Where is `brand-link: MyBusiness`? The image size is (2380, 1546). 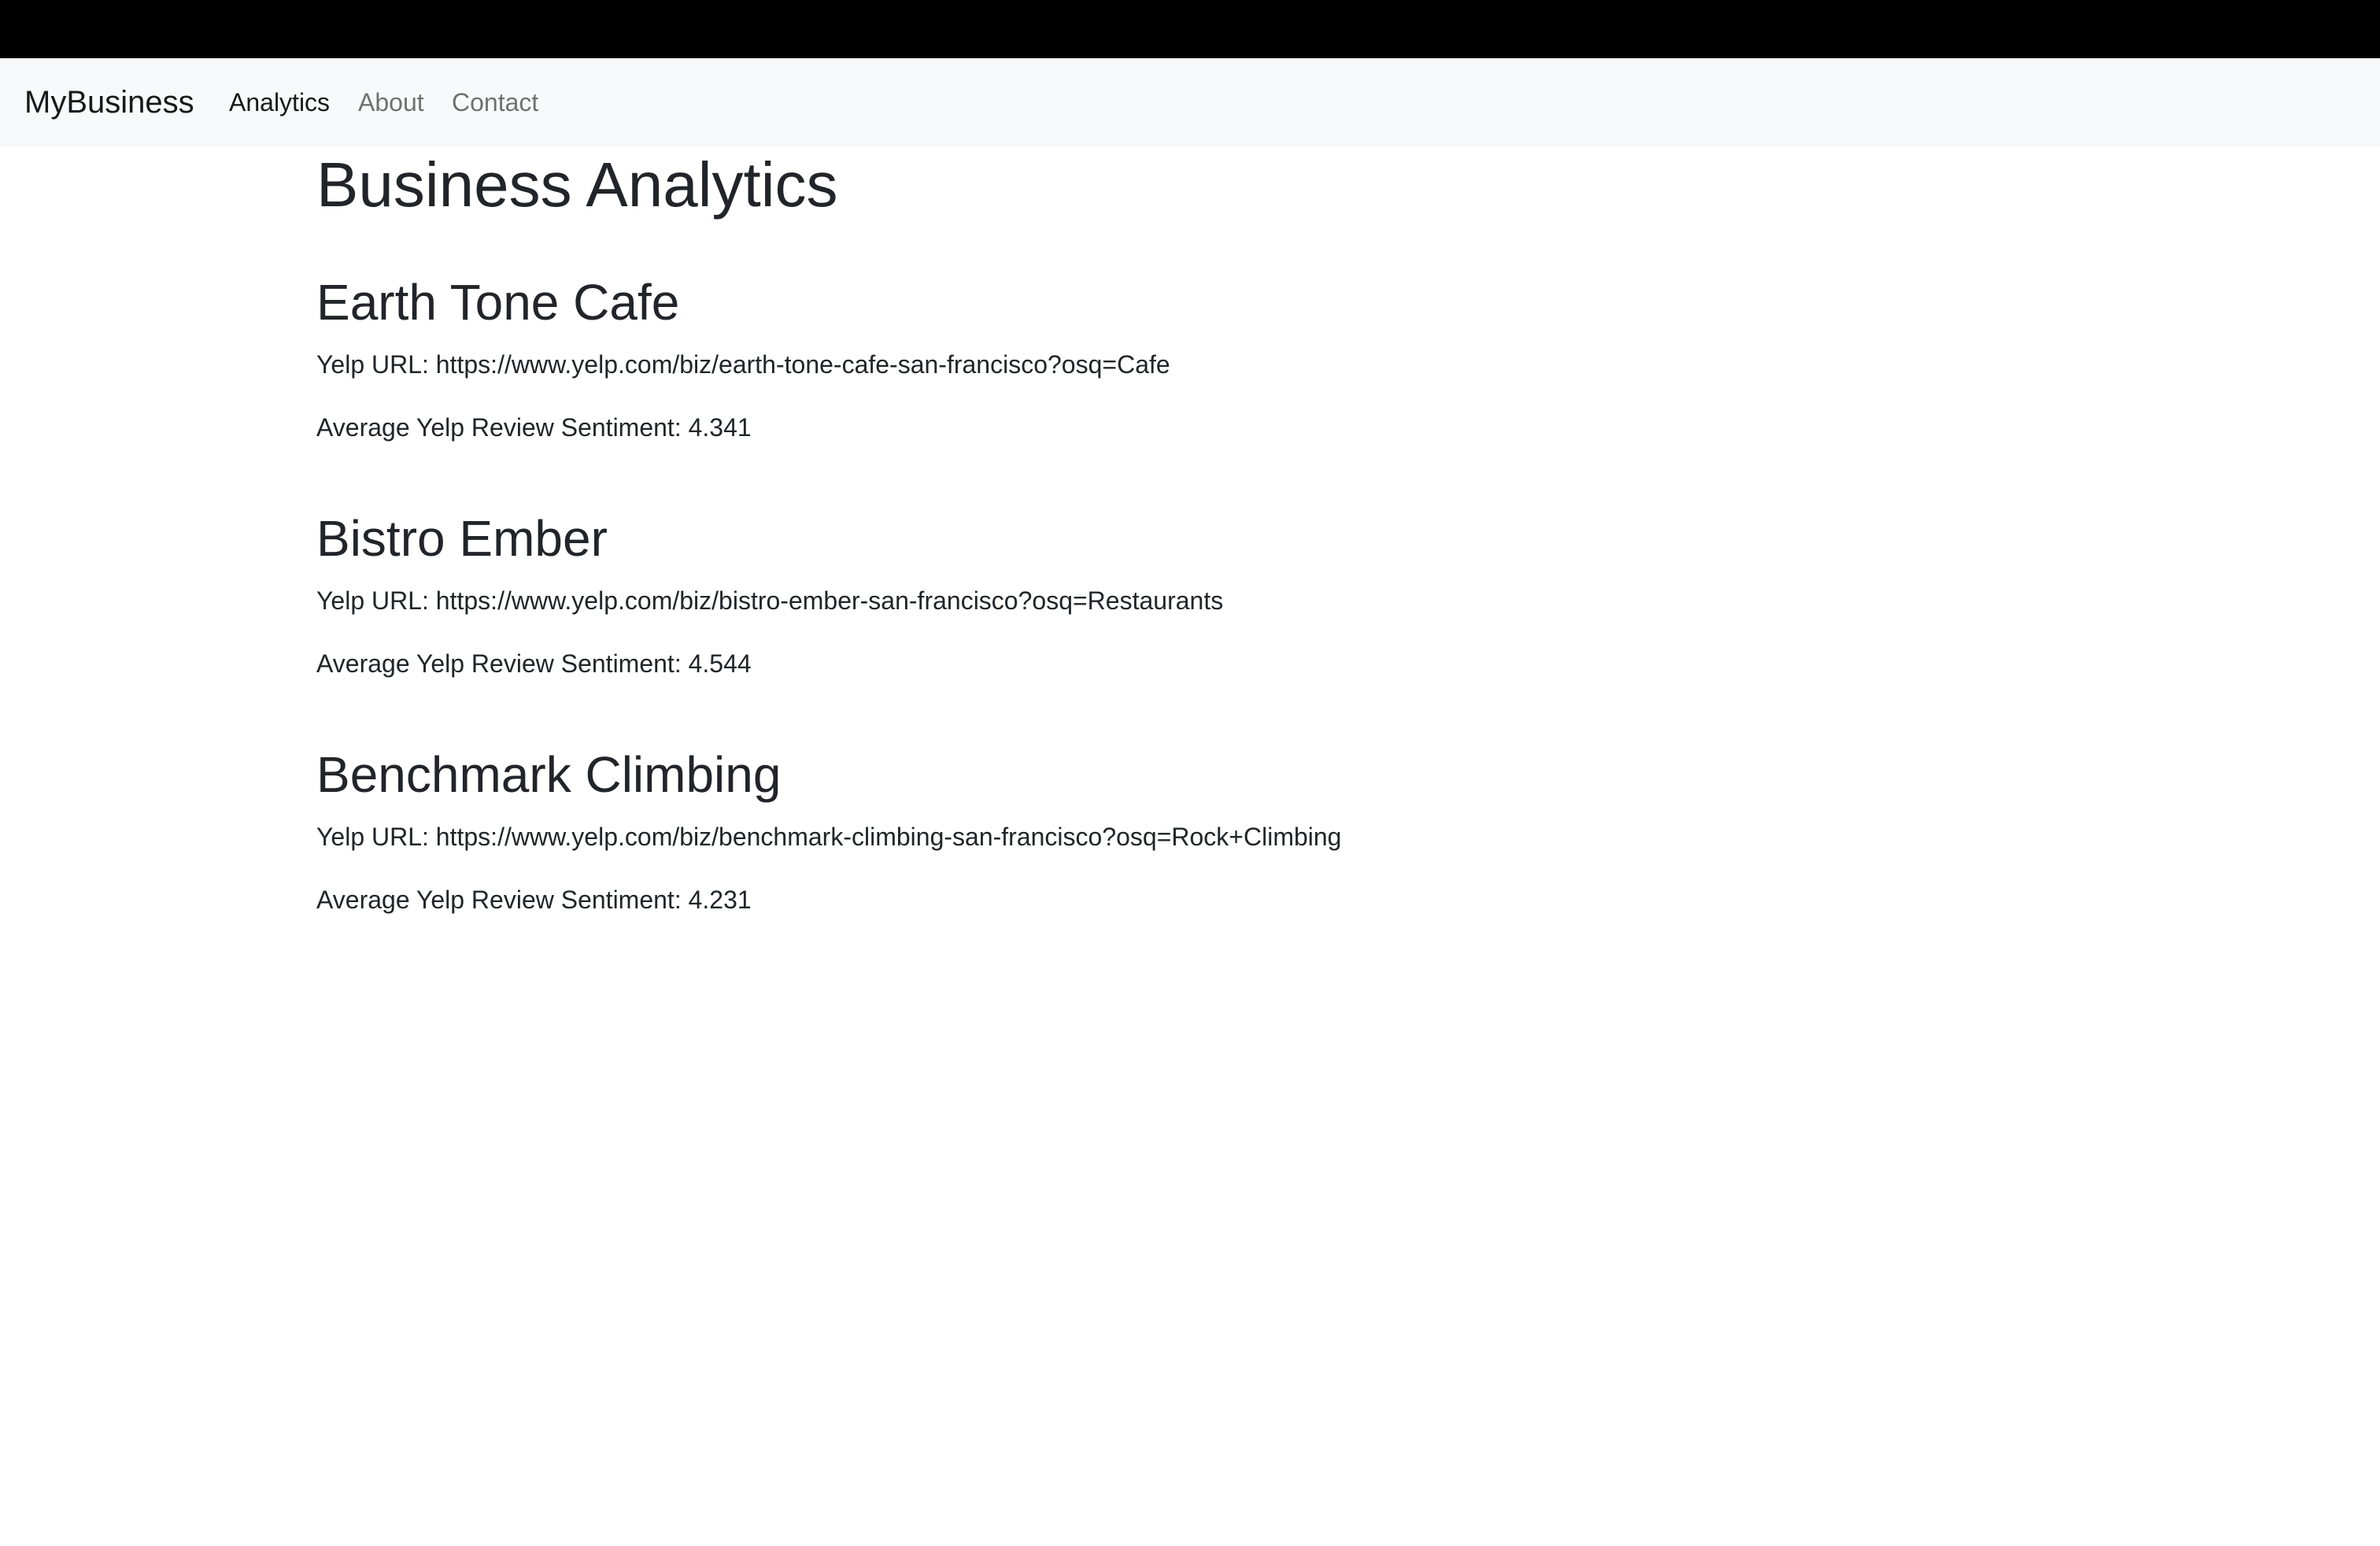 brand-link: MyBusiness is located at coordinates (109, 103).